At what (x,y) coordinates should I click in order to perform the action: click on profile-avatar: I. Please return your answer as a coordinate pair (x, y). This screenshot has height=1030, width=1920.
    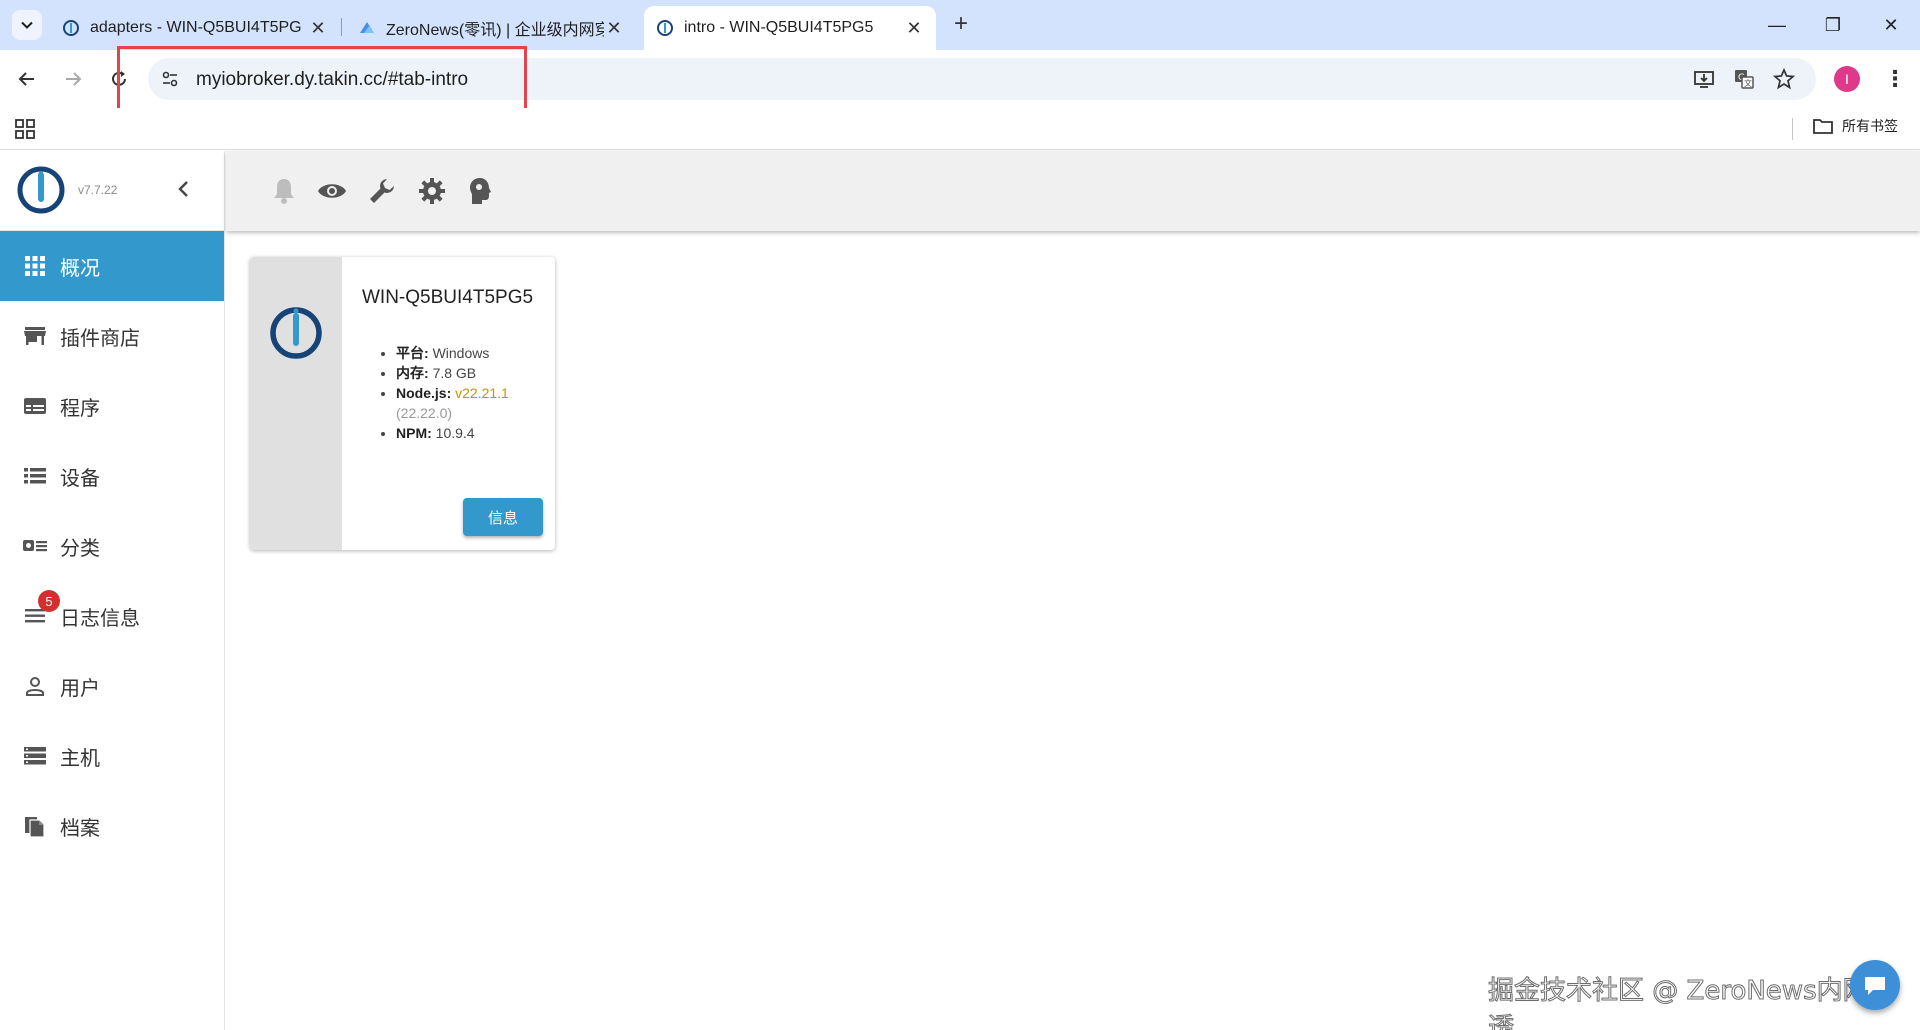
    Looking at the image, I should click on (1847, 79).